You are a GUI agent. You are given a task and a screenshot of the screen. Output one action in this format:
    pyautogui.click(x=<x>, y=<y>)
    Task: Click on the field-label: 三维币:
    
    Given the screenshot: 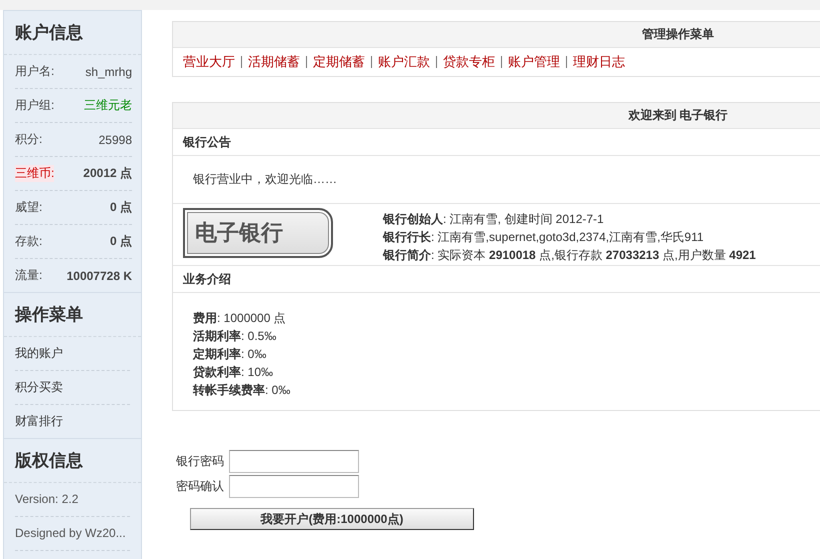 What is the action you would take?
    pyautogui.click(x=34, y=173)
    